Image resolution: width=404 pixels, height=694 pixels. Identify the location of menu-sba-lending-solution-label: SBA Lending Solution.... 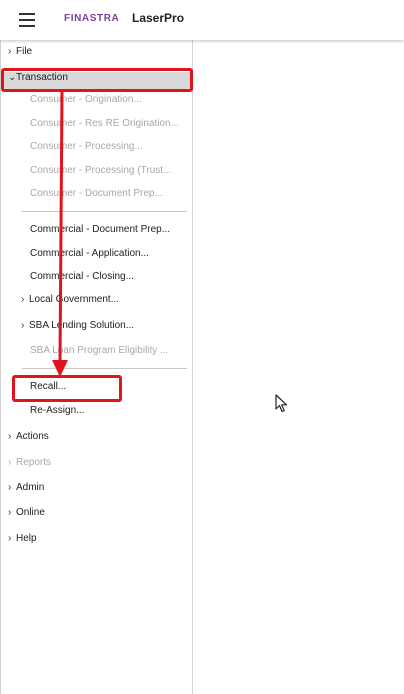
(82, 325).